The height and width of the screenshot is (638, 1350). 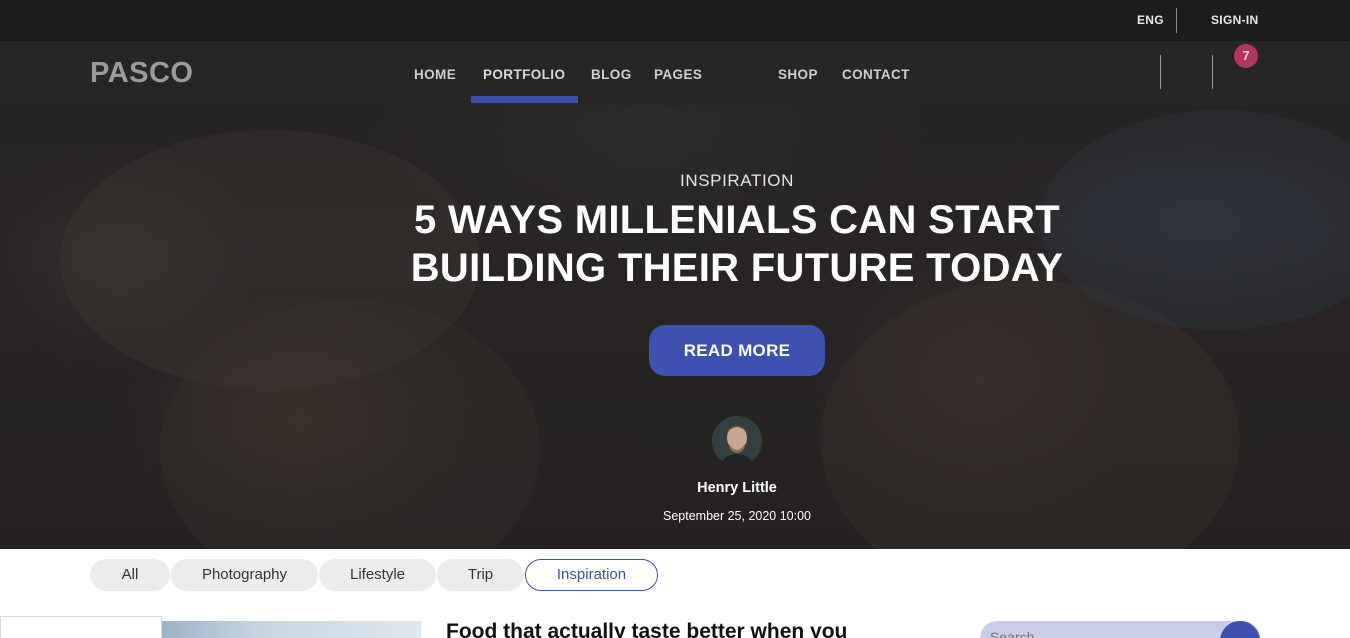 I want to click on filter-tab-trip: Trip, so click(x=480, y=575).